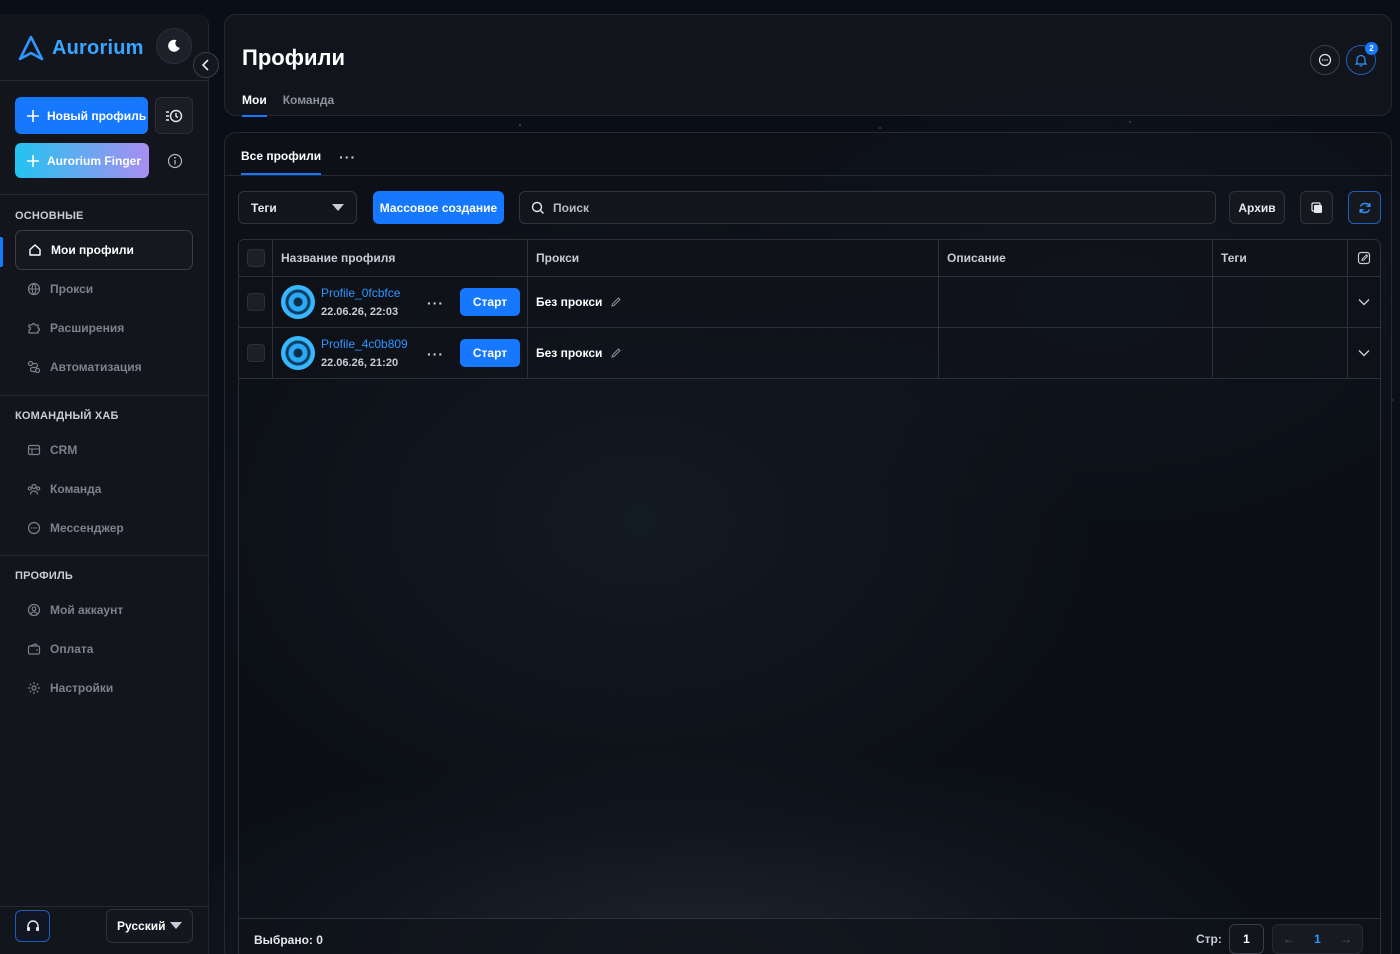 The width and height of the screenshot is (1400, 954). Describe the element at coordinates (1246, 939) in the screenshot. I see `page-number-input: 1` at that location.